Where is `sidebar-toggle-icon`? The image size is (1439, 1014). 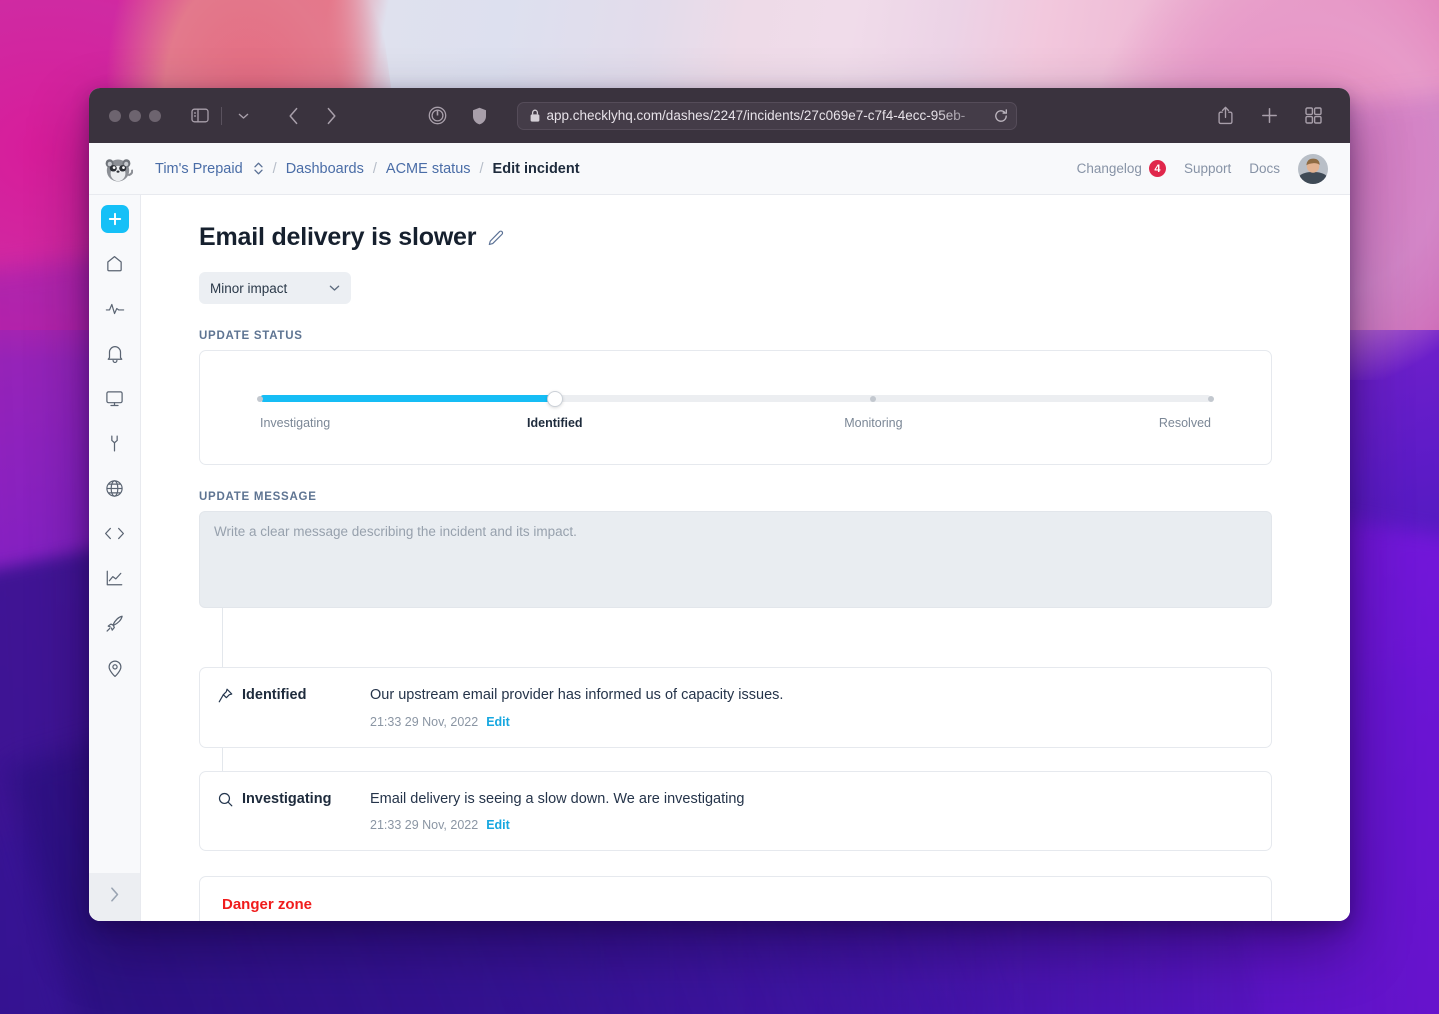 sidebar-toggle-icon is located at coordinates (200, 116).